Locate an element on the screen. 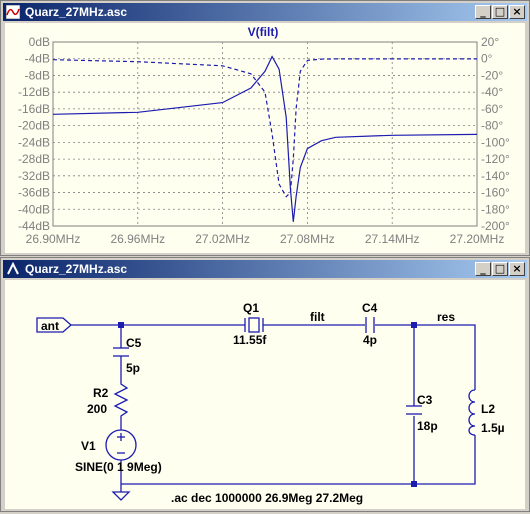 The width and height of the screenshot is (530, 514). plot-window-titlebar: Quarz_27MHz.asc _ □ × is located at coordinates (265, 12).